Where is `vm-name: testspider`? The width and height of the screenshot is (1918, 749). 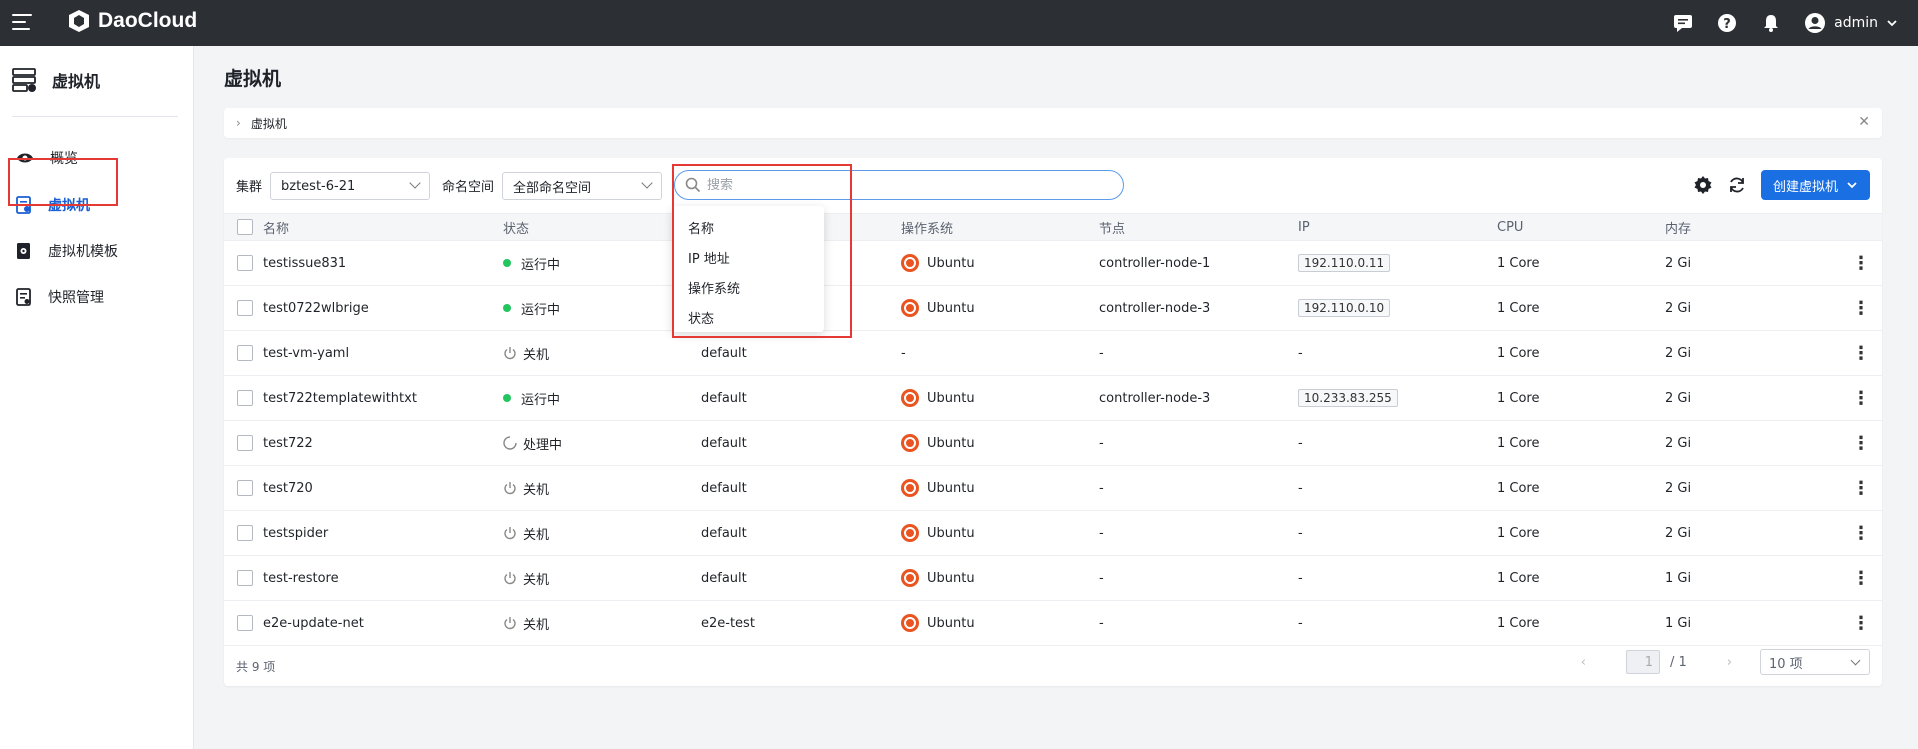 vm-name: testspider is located at coordinates (383, 533).